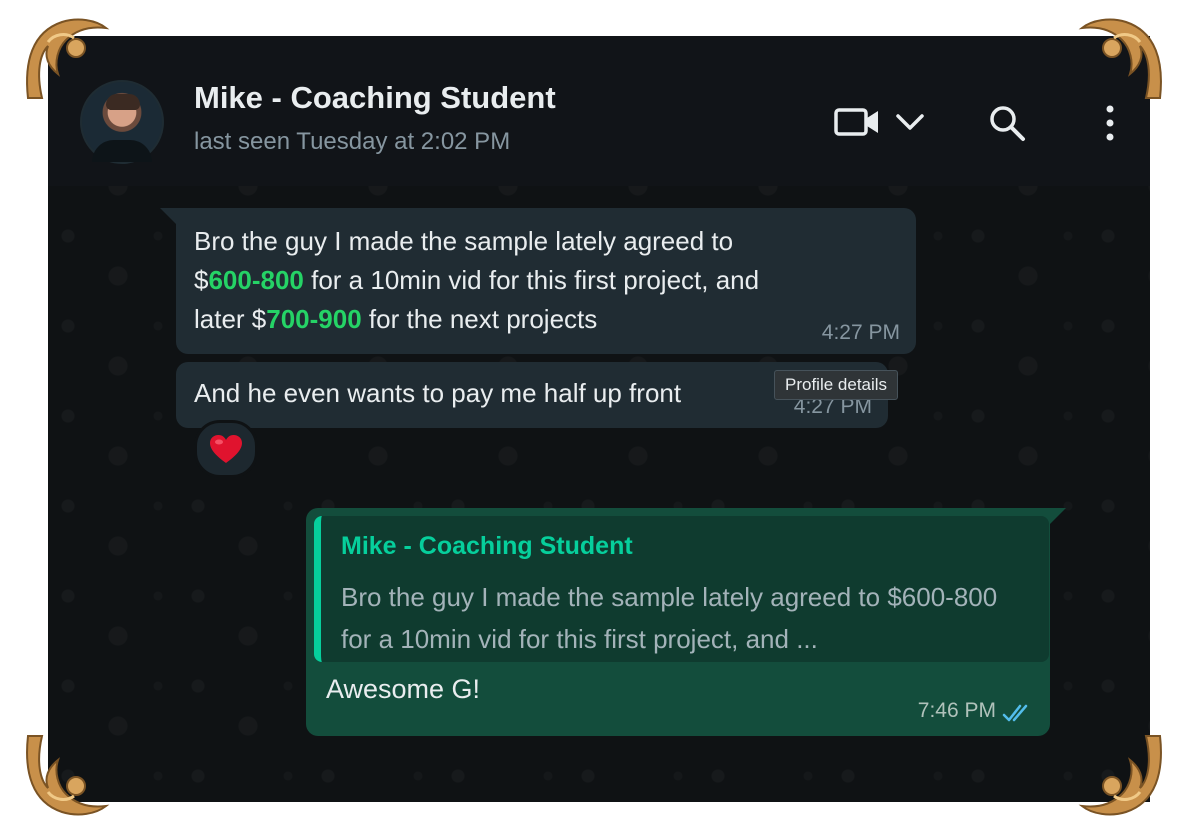 The height and width of the screenshot is (836, 1200). What do you see at coordinates (1007, 123) in the screenshot?
I see `search-icon` at bounding box center [1007, 123].